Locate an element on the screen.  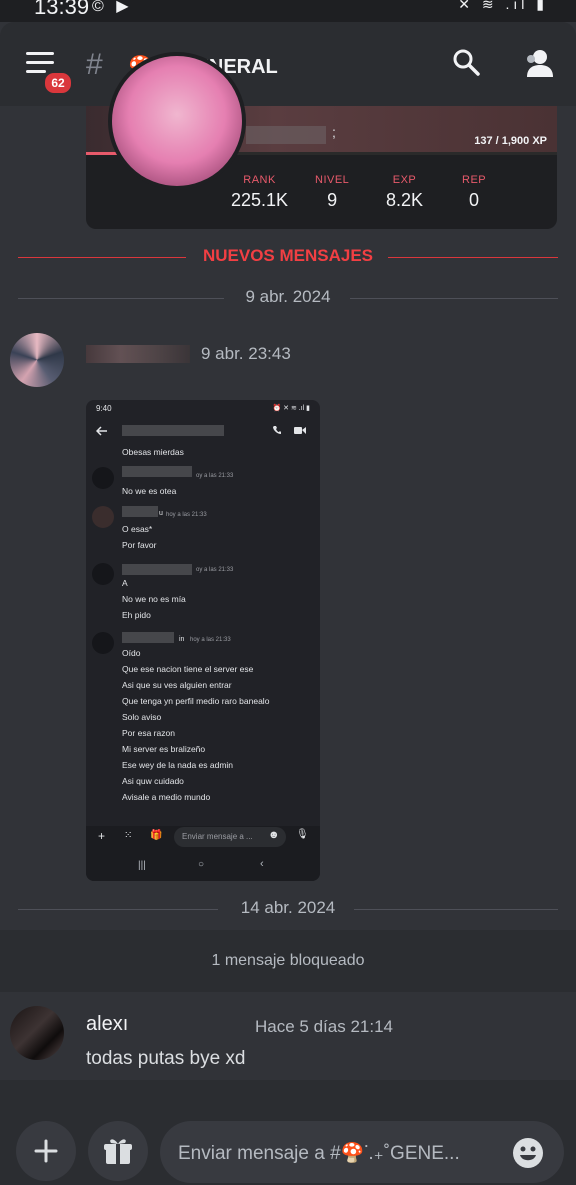
embedded-line: Que tenga yn perfil medio raro banealo is located at coordinates (196, 701).